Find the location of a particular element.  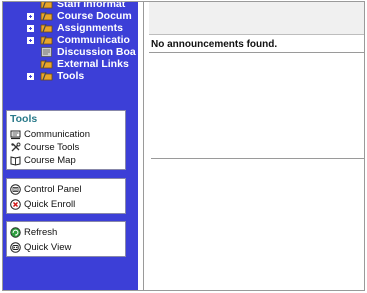

control-panel-icon is located at coordinates (15, 189).